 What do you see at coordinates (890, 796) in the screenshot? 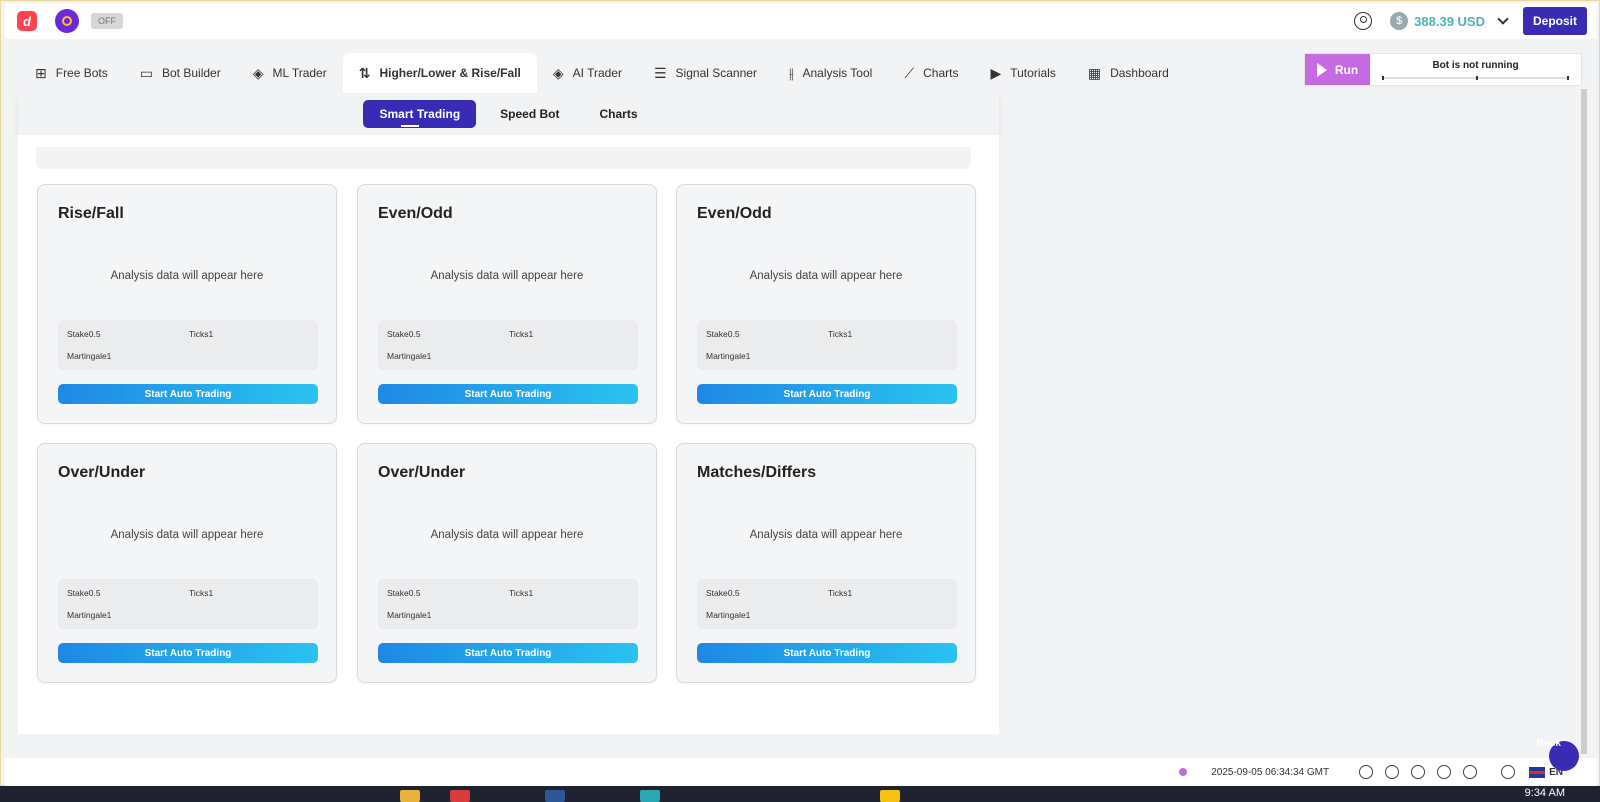
I see `notes-icon` at bounding box center [890, 796].